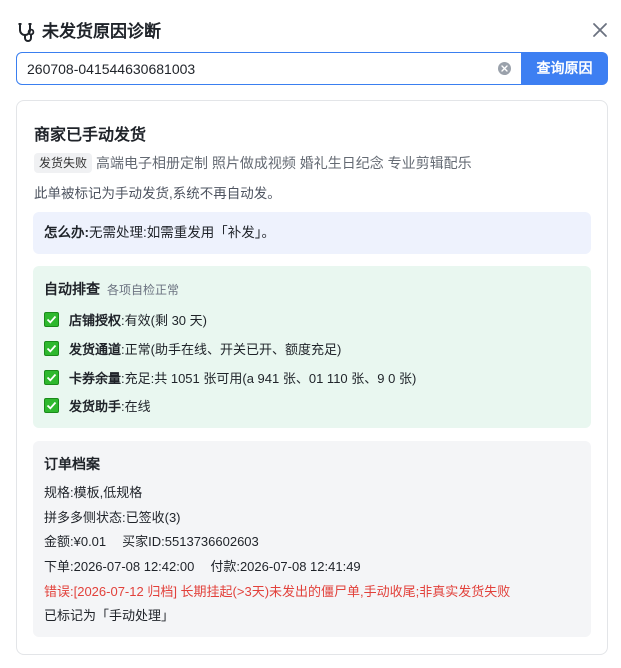  I want to click on archive-marked: 已标记为「手动处理」, so click(109, 615).